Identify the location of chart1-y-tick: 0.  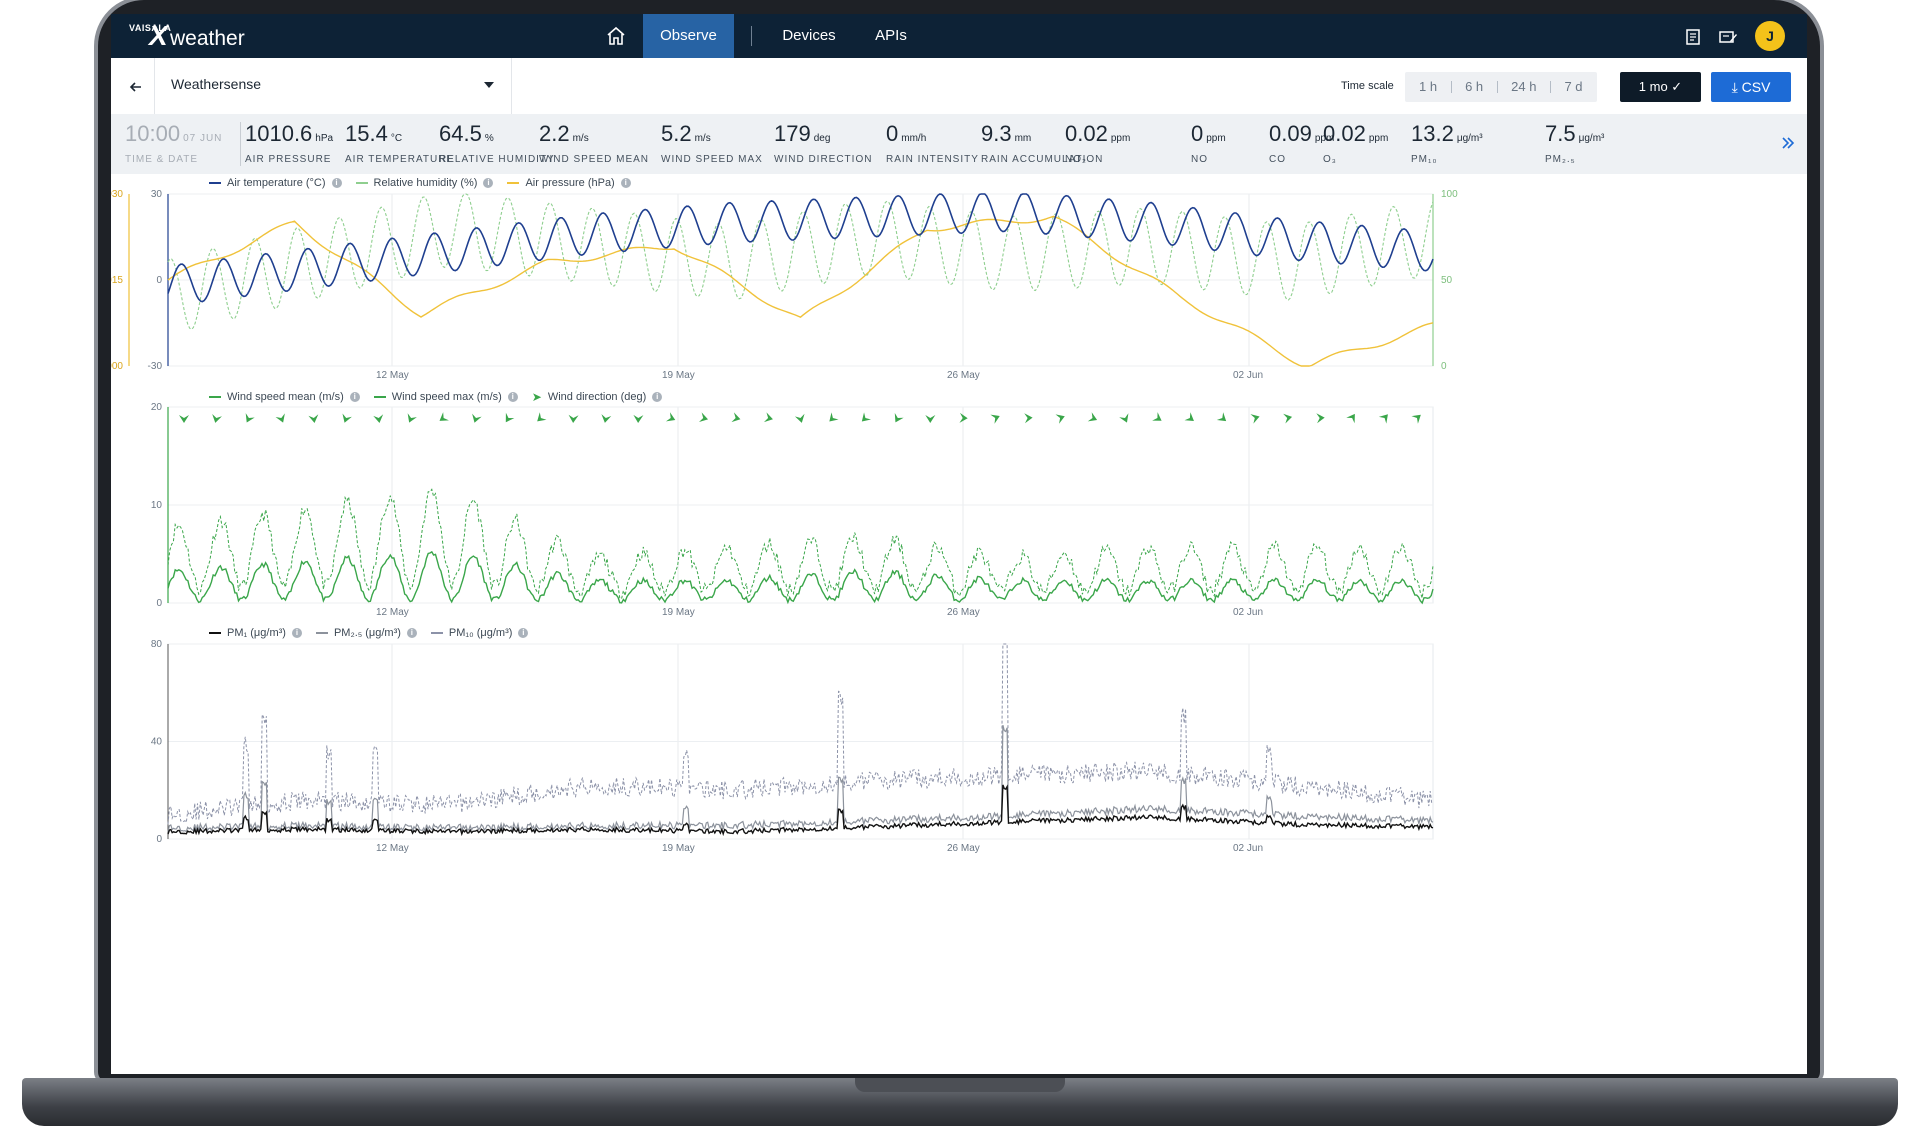
(159, 280).